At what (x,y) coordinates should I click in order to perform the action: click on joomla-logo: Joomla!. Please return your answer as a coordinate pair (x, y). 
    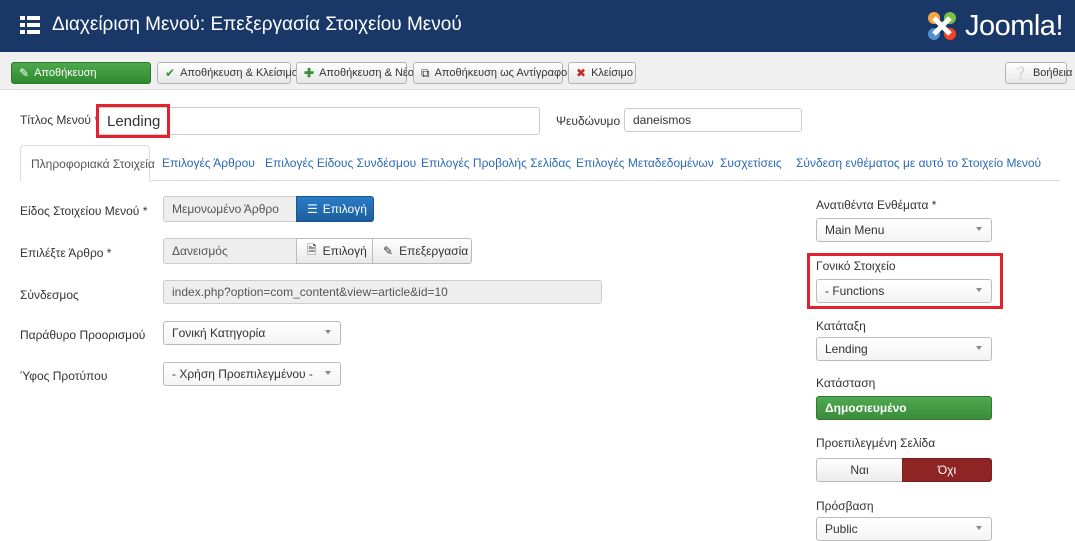
    Looking at the image, I should click on (994, 26).